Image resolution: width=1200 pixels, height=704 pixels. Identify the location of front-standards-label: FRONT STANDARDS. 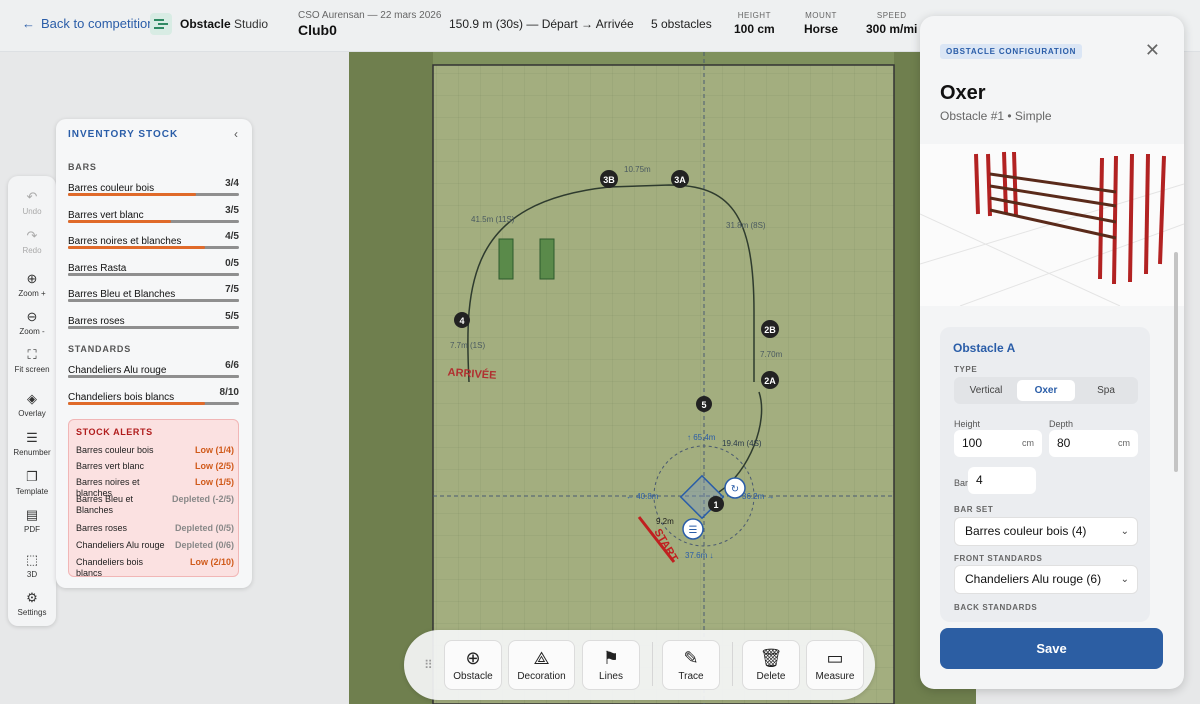
(998, 558).